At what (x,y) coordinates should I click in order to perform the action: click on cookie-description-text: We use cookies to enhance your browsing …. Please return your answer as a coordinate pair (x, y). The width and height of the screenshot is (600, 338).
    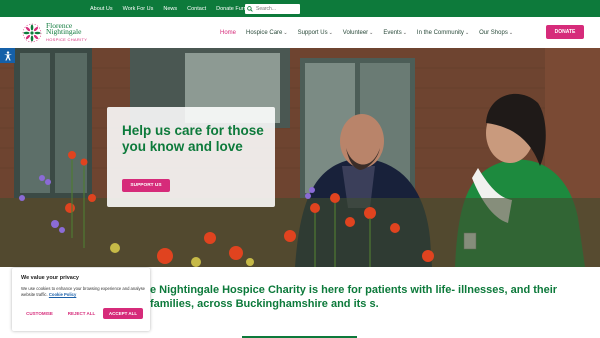
    Looking at the image, I should click on (83, 291).